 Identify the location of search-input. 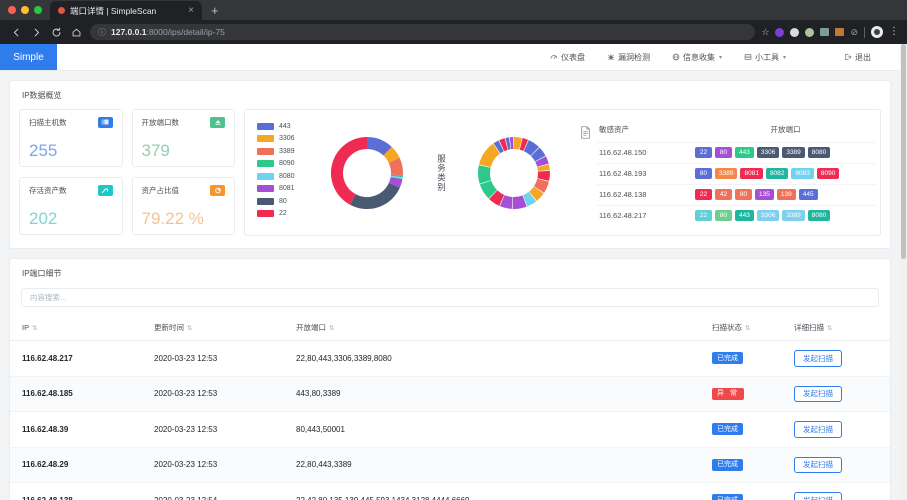
(450, 297).